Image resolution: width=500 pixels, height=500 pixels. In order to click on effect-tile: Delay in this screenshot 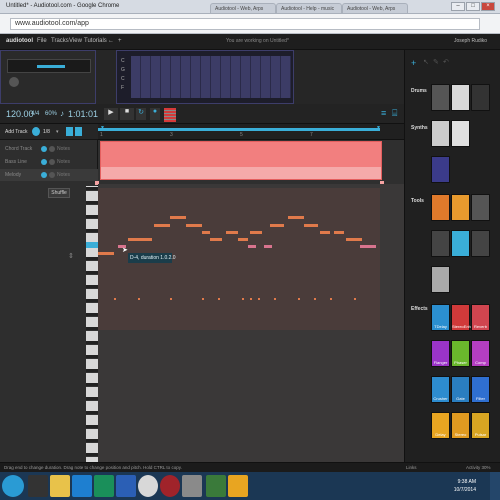, I will do `click(440, 425)`.